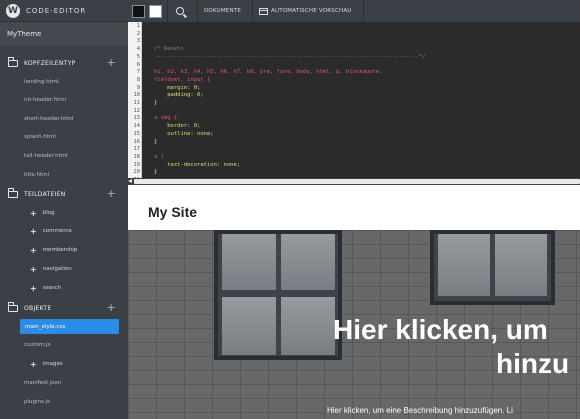 The width and height of the screenshot is (580, 419). I want to click on folder-item: + search, so click(45, 288).